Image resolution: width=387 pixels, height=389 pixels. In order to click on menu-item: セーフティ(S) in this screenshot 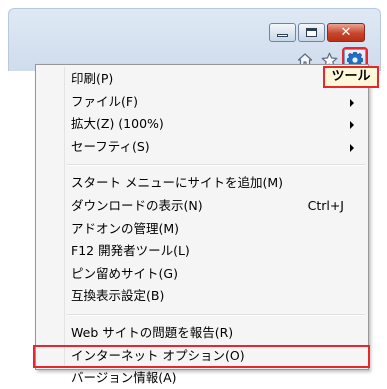, I will do `click(202, 147)`.